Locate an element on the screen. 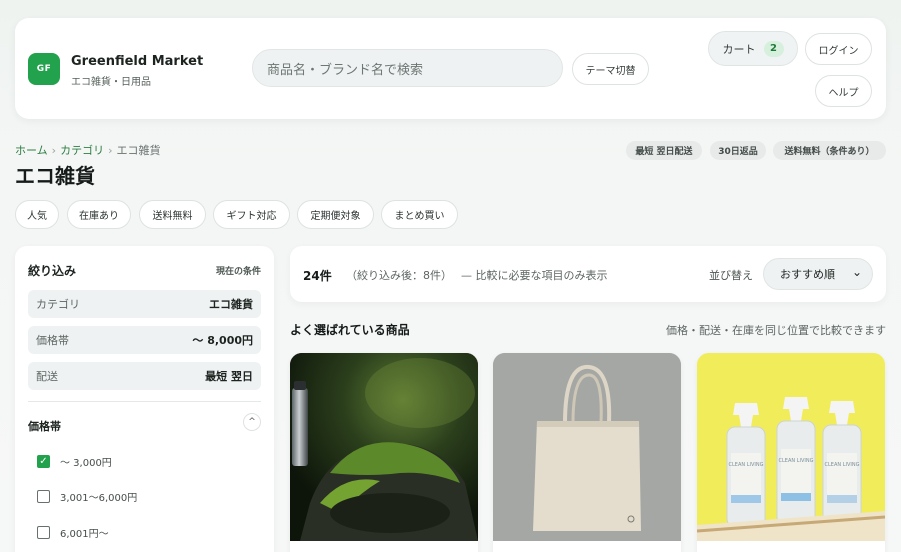  sort-select: おすすめ順 ⌄ is located at coordinates (818, 274).